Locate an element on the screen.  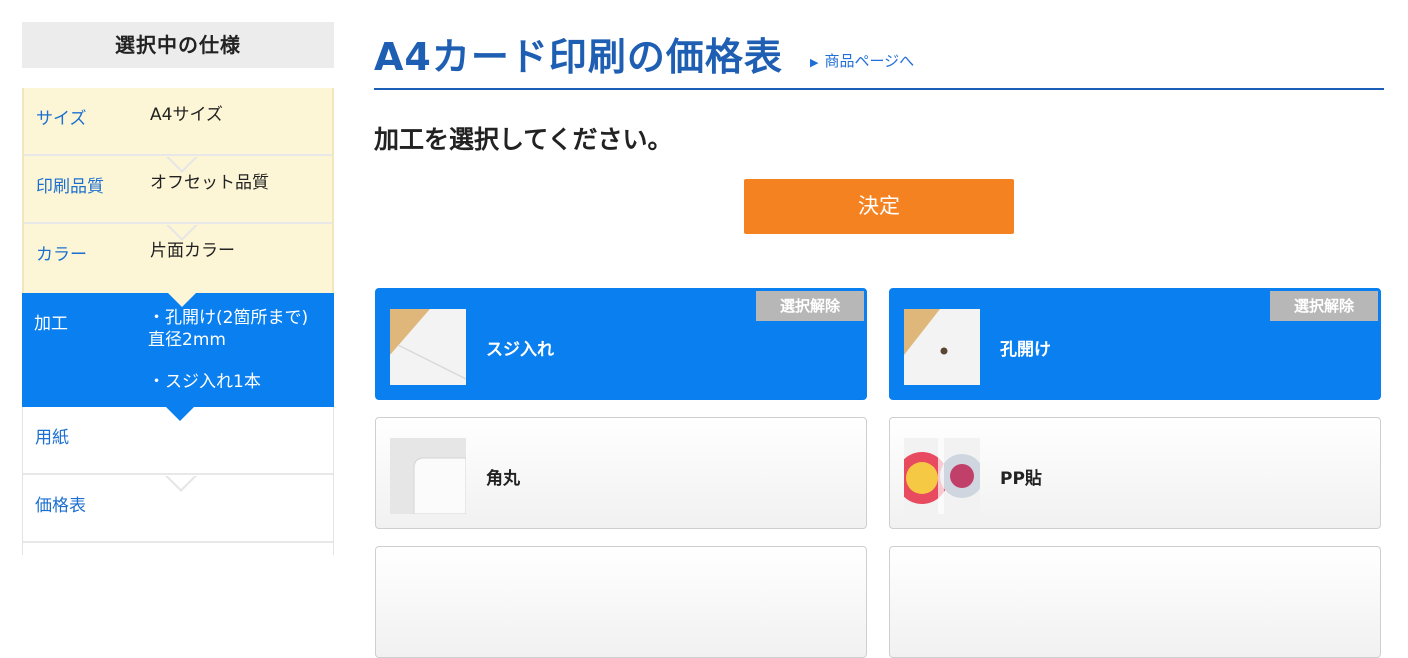
step-value: 片面カラー is located at coordinates (192, 251).